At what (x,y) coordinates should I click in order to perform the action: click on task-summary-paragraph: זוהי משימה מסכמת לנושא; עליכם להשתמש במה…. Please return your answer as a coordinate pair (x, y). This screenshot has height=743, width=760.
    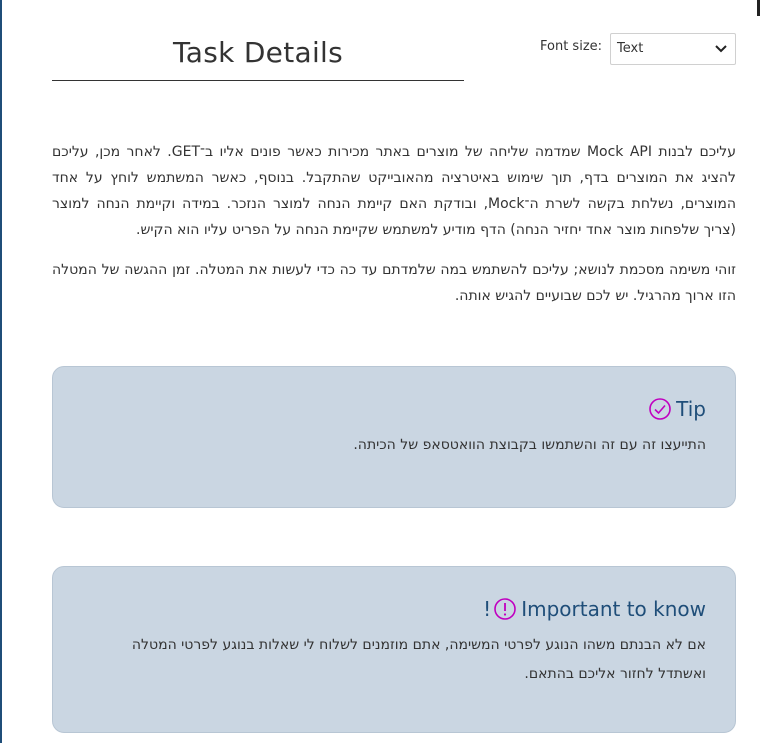
    Looking at the image, I should click on (394, 283).